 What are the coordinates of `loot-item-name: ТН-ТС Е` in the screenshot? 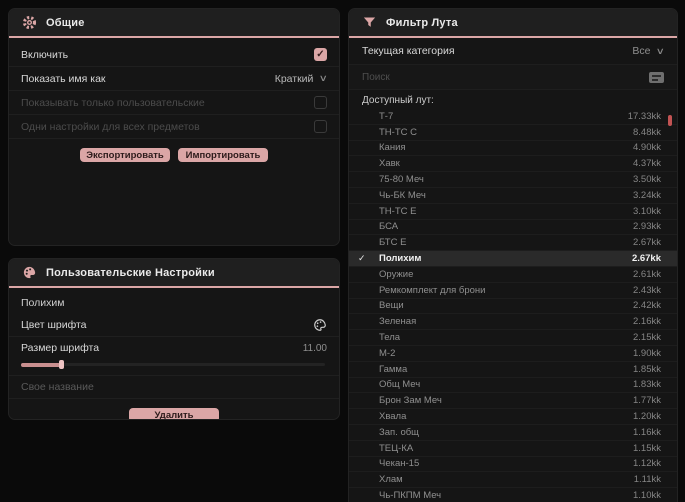 It's located at (398, 211).